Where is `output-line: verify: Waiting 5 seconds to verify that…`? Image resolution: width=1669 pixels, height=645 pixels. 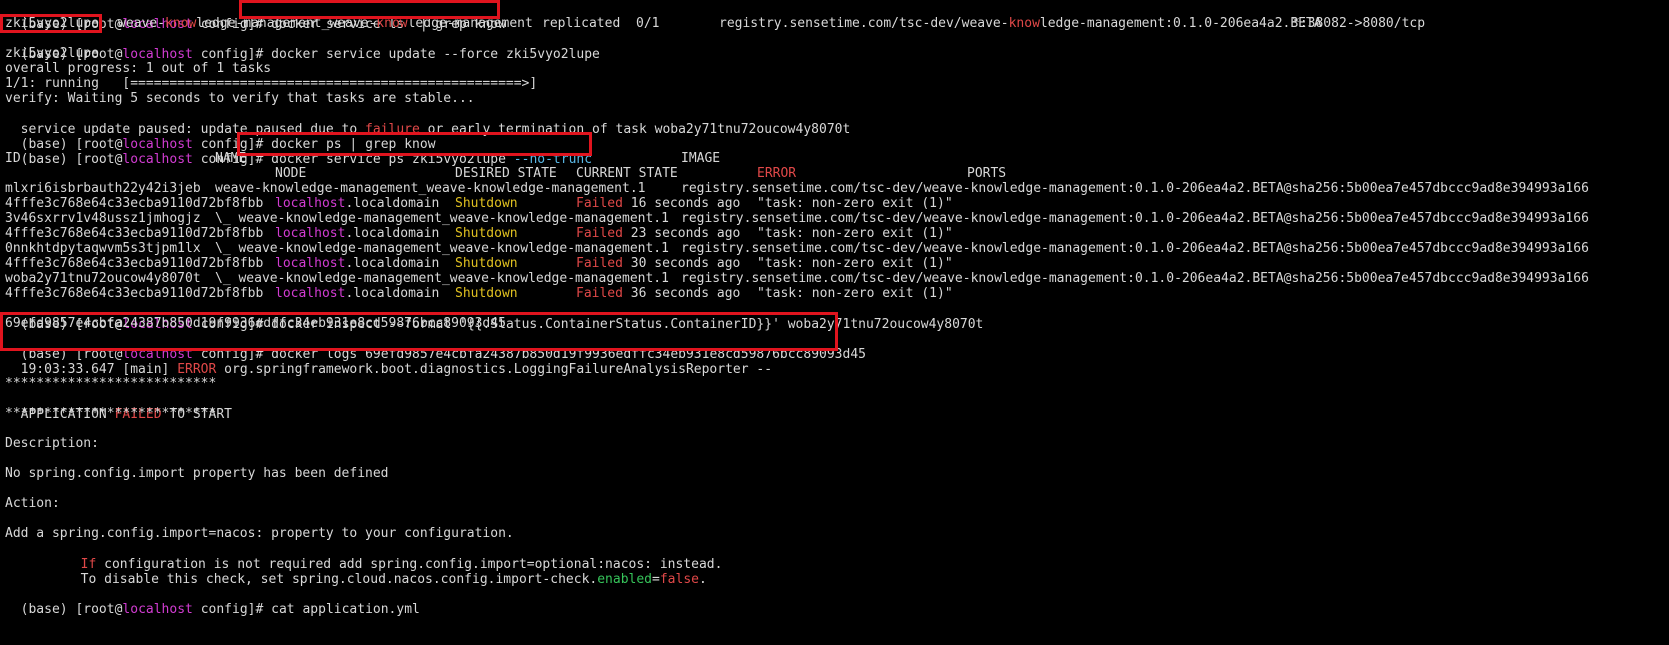 output-line: verify: Waiting 5 seconds to verify that… is located at coordinates (240, 98).